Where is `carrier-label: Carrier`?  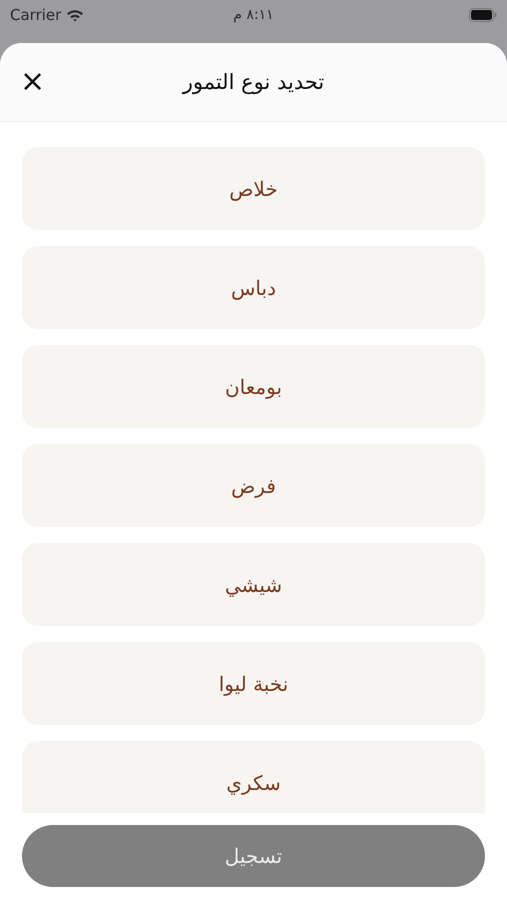 carrier-label: Carrier is located at coordinates (47, 15).